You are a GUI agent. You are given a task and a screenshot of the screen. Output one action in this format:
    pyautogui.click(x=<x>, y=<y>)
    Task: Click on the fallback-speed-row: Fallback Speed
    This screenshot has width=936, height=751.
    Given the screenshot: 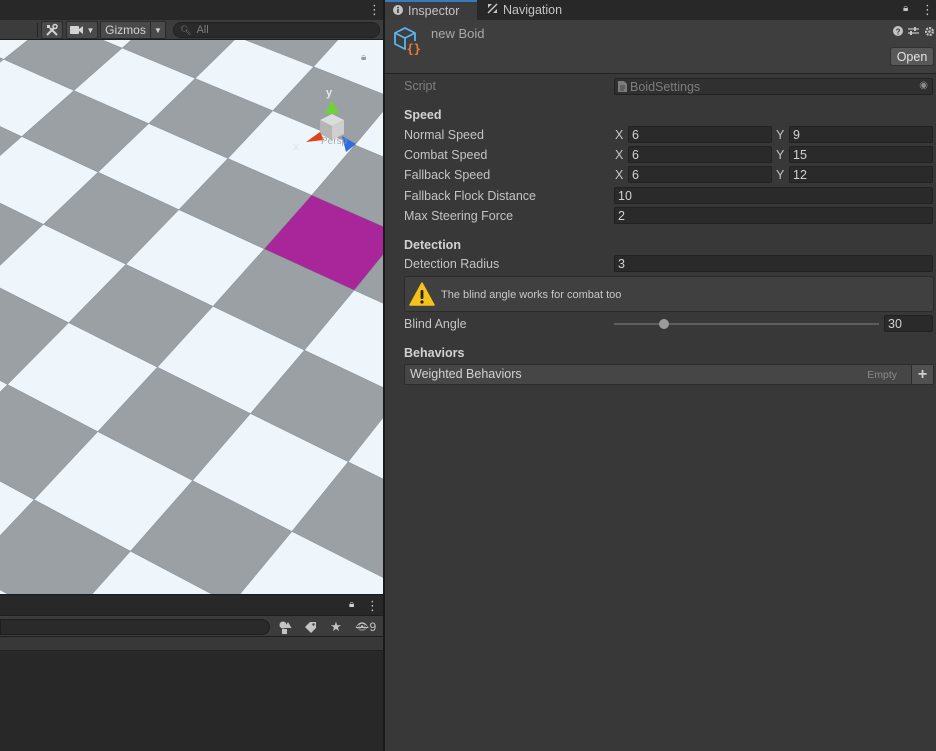 What is the action you would take?
    pyautogui.click(x=447, y=175)
    